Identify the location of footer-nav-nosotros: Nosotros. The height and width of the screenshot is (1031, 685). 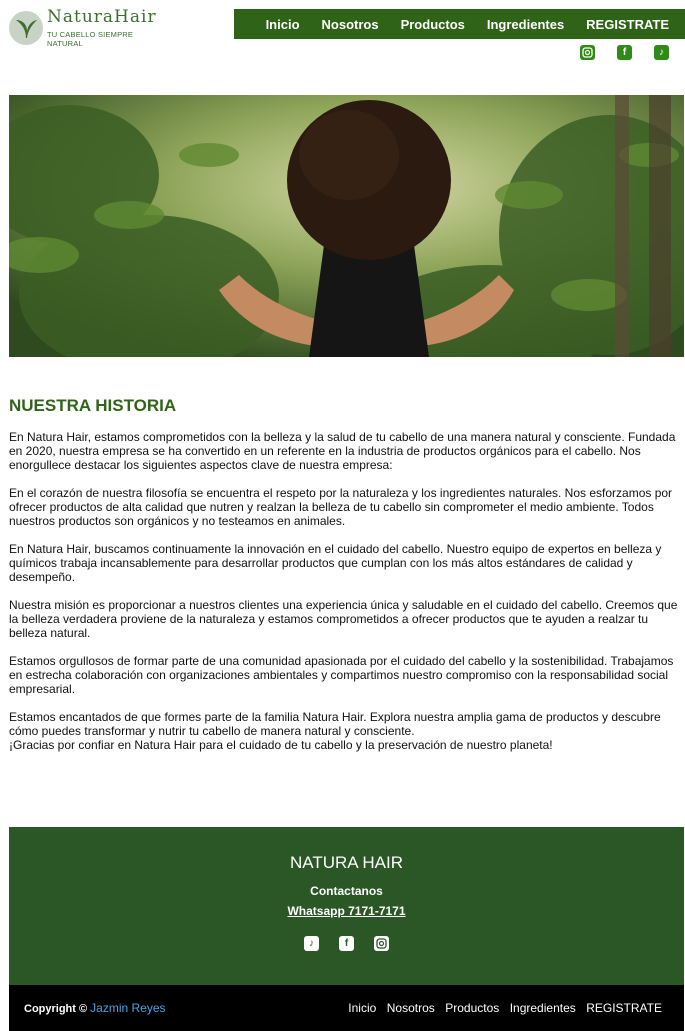
(411, 1008).